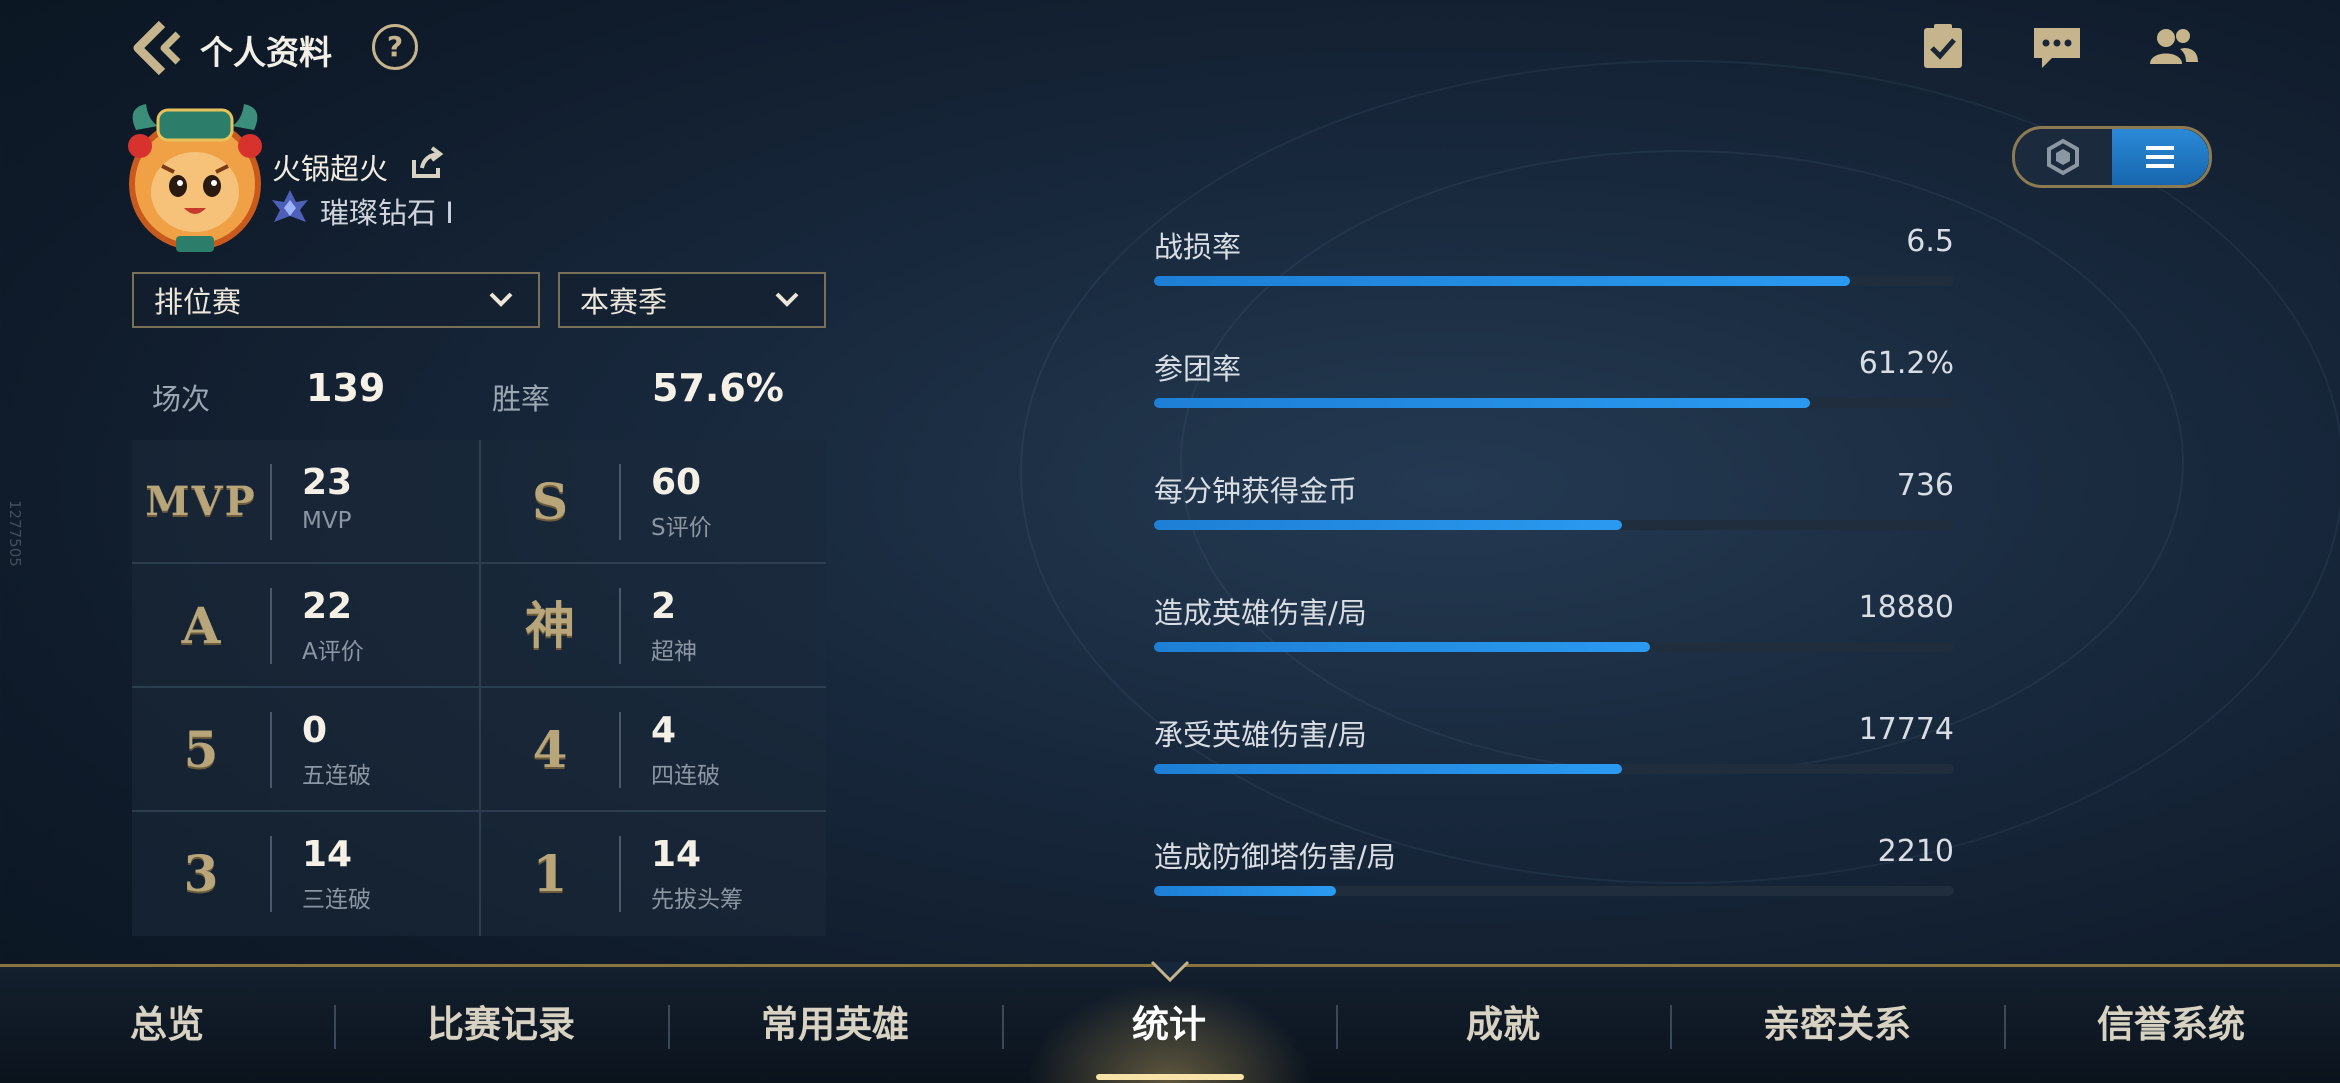 The image size is (2340, 1083). Describe the element at coordinates (336, 776) in the screenshot. I see `stat-caption: 五连破` at that location.